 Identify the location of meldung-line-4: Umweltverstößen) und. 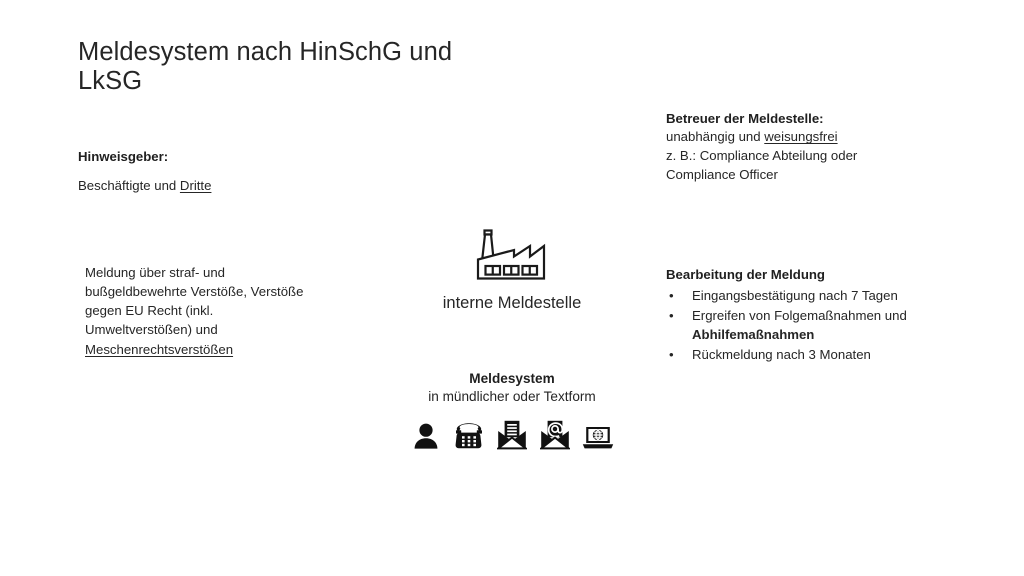
(151, 330).